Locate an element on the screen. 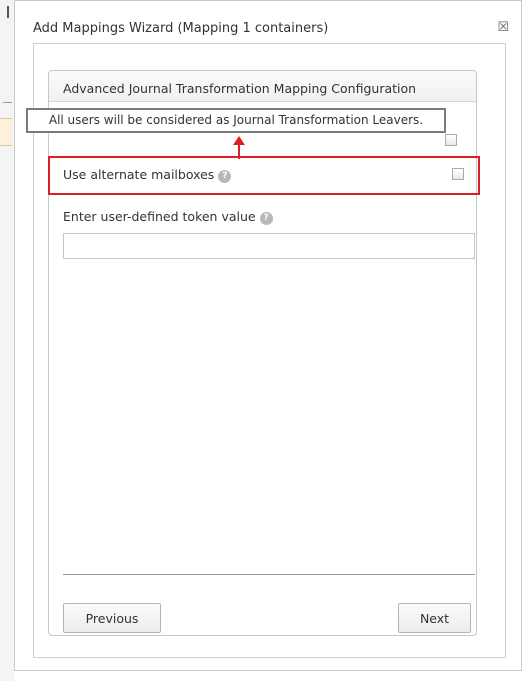 The height and width of the screenshot is (681, 523). close-icon: ☒ is located at coordinates (503, 27).